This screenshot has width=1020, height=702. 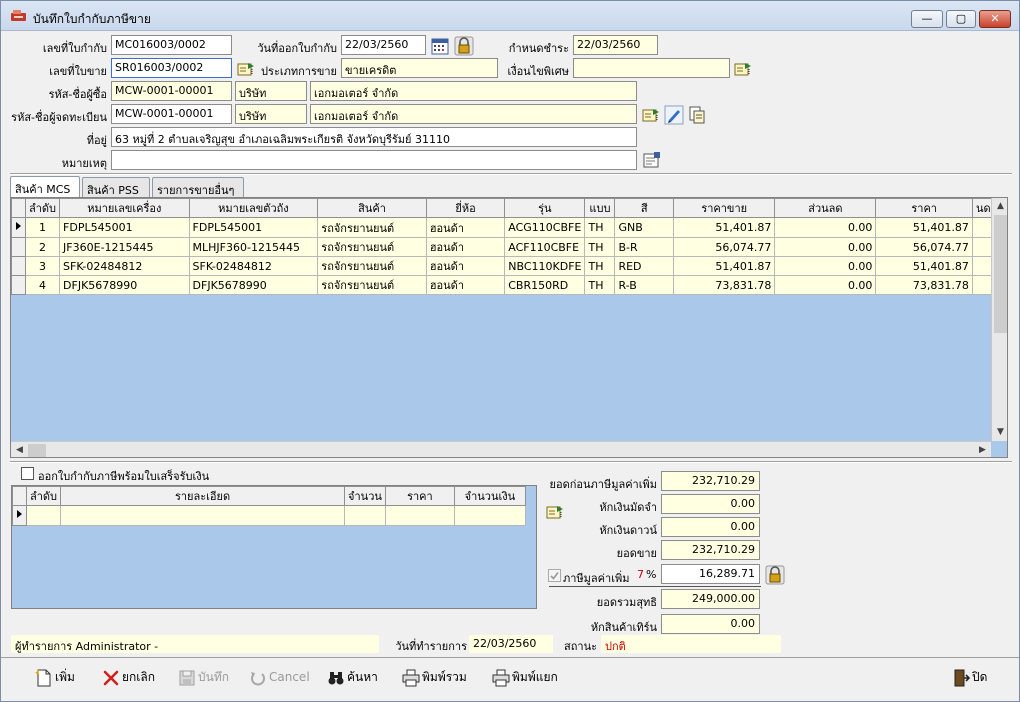 I want to click on cell-model: ACG110CBFE, so click(x=545, y=227).